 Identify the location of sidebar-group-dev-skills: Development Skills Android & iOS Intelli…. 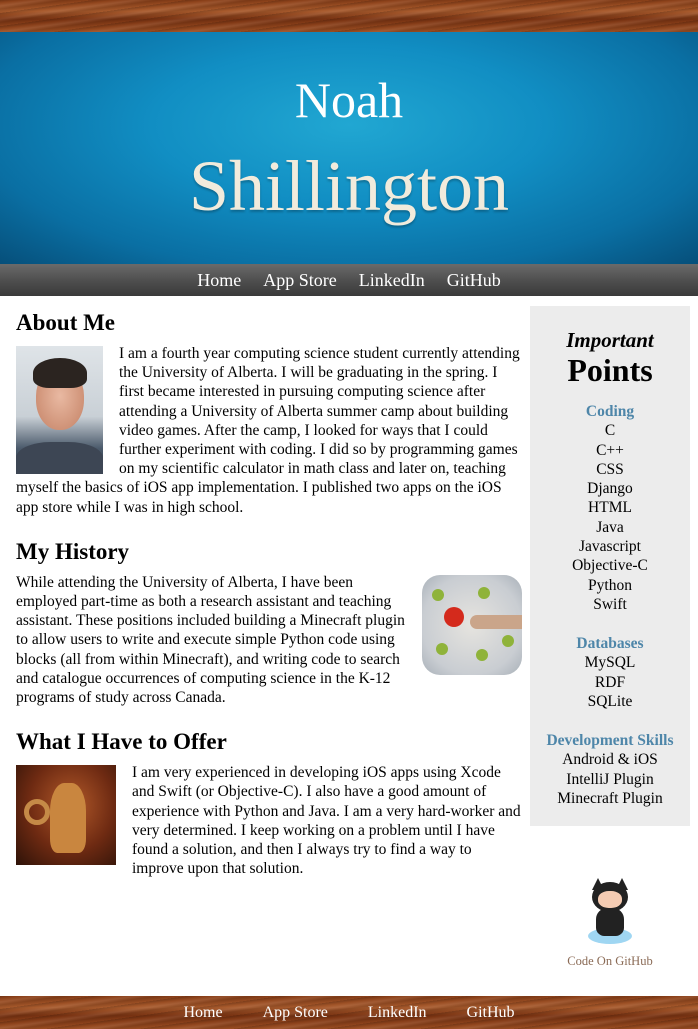
(610, 769).